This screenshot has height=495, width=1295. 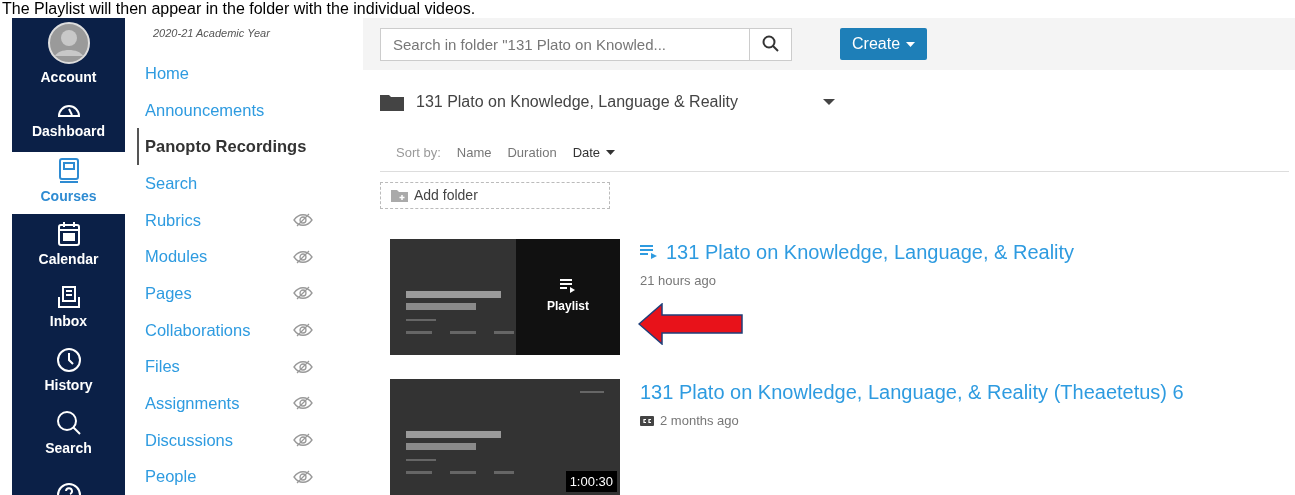 I want to click on session-title: 131 Plato on Knowledge, Language, & Reality, so click(x=870, y=252).